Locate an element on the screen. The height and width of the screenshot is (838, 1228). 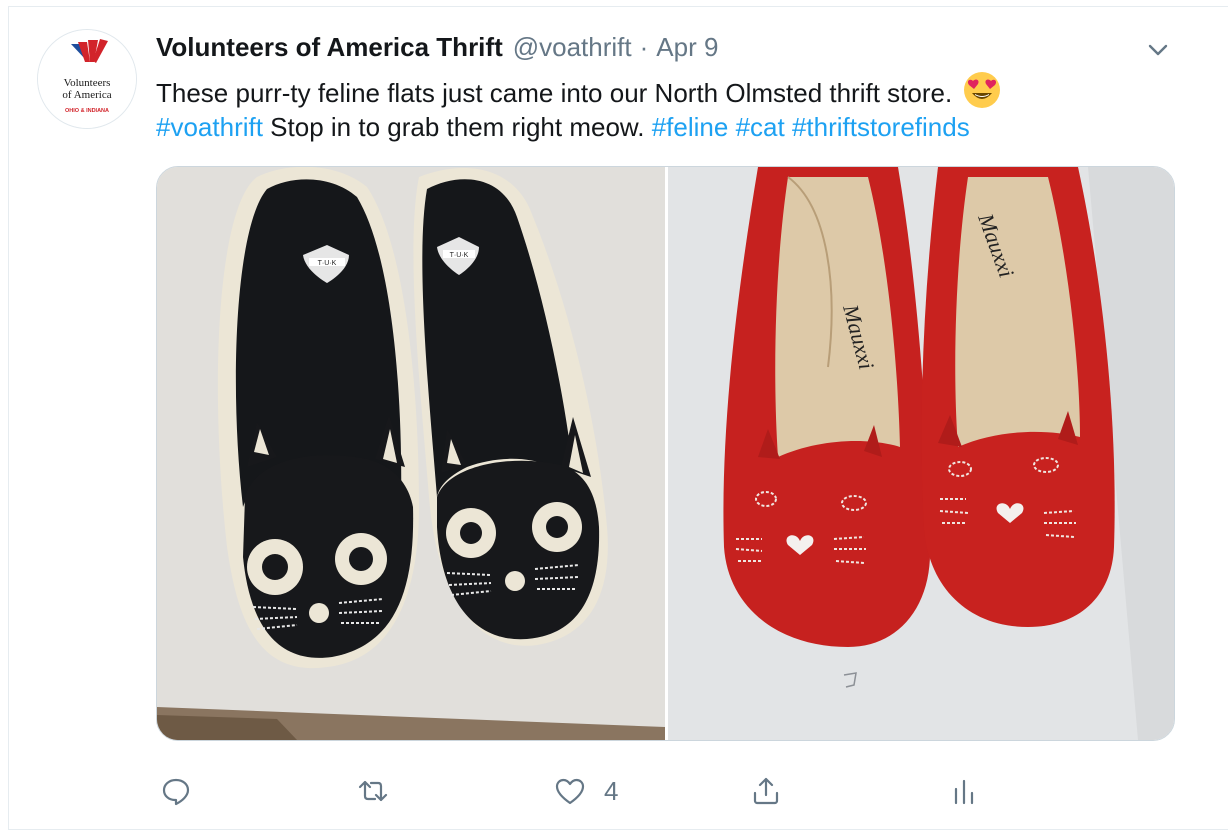
hashtag-feline: #feline is located at coordinates (690, 127).